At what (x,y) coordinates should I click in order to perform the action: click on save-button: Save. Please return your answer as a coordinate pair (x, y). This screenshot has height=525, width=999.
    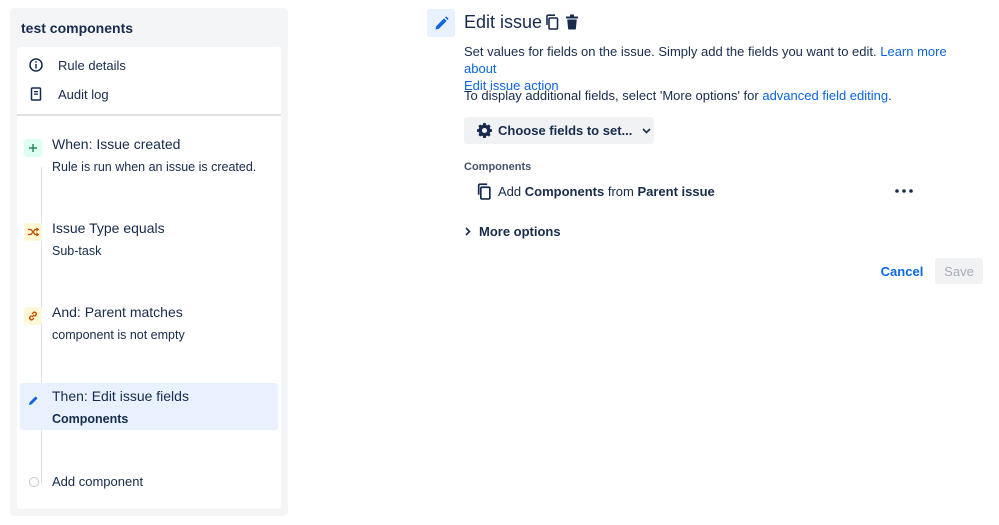
    Looking at the image, I should click on (959, 271).